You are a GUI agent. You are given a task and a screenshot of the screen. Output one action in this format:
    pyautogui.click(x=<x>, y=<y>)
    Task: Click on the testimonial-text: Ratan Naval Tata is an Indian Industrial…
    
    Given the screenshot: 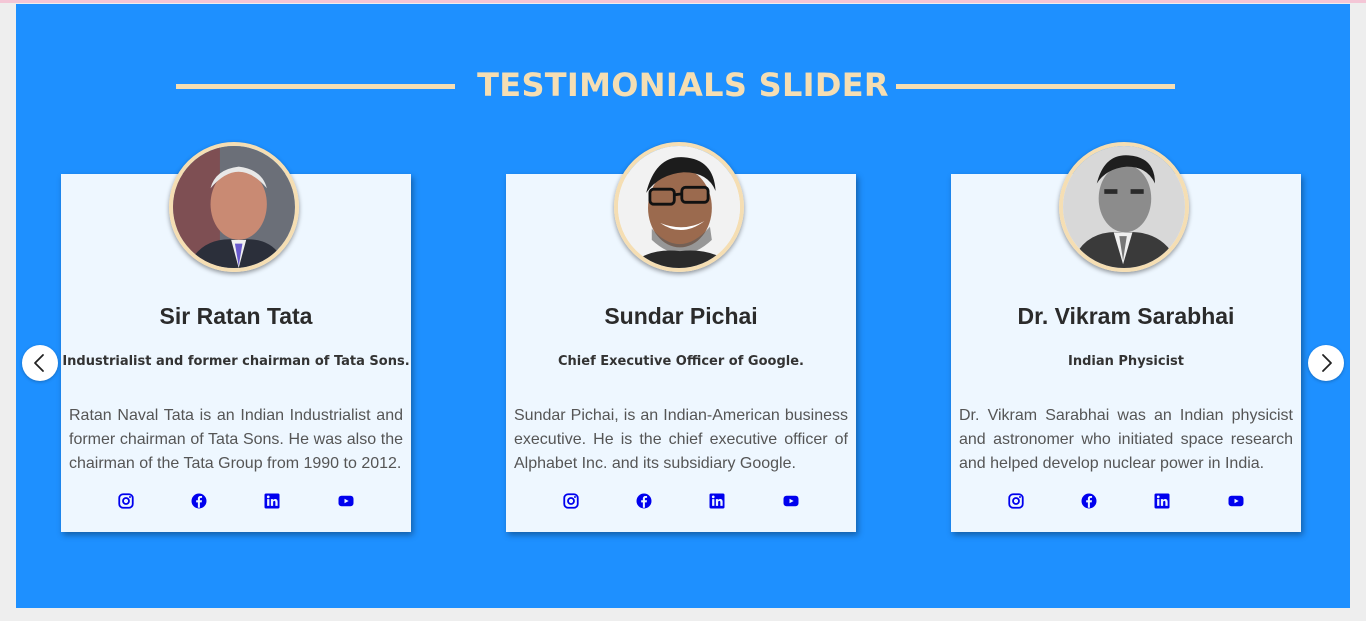 What is the action you would take?
    pyautogui.click(x=236, y=439)
    